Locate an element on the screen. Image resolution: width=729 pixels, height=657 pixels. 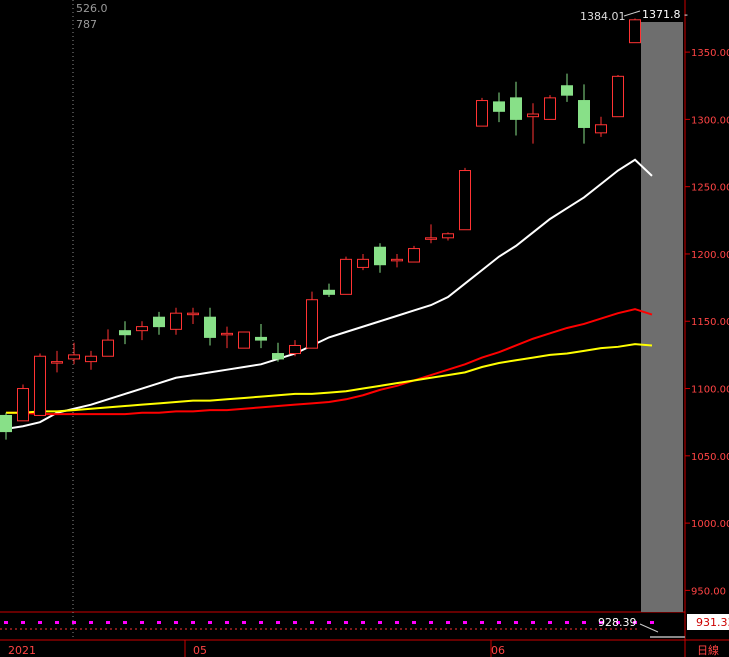
y-tick-label: 1100.00 is located at coordinates (710, 390).